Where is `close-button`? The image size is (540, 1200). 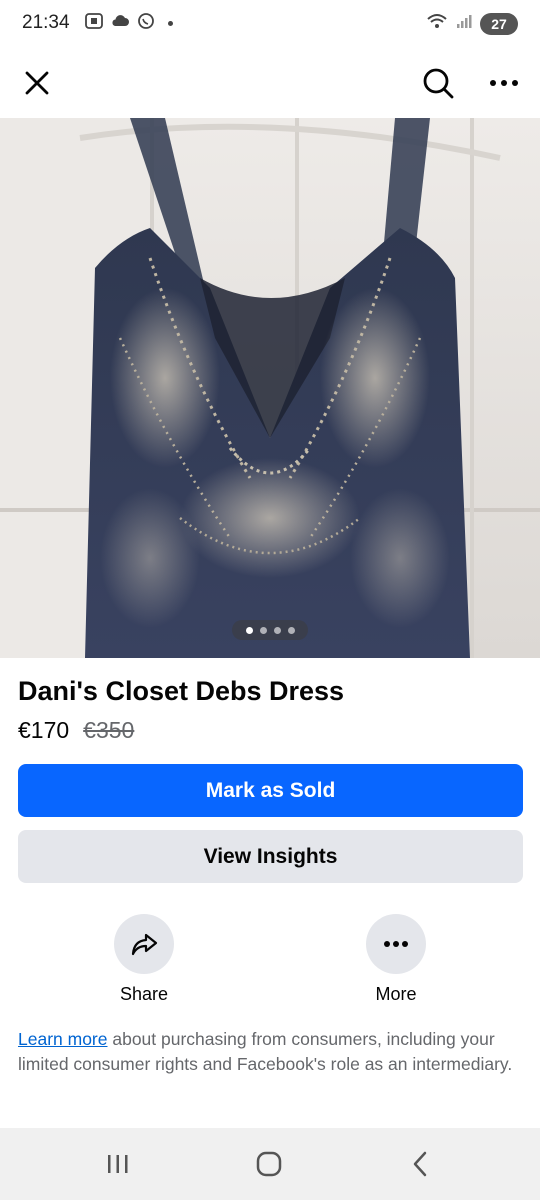
close-button is located at coordinates (37, 83).